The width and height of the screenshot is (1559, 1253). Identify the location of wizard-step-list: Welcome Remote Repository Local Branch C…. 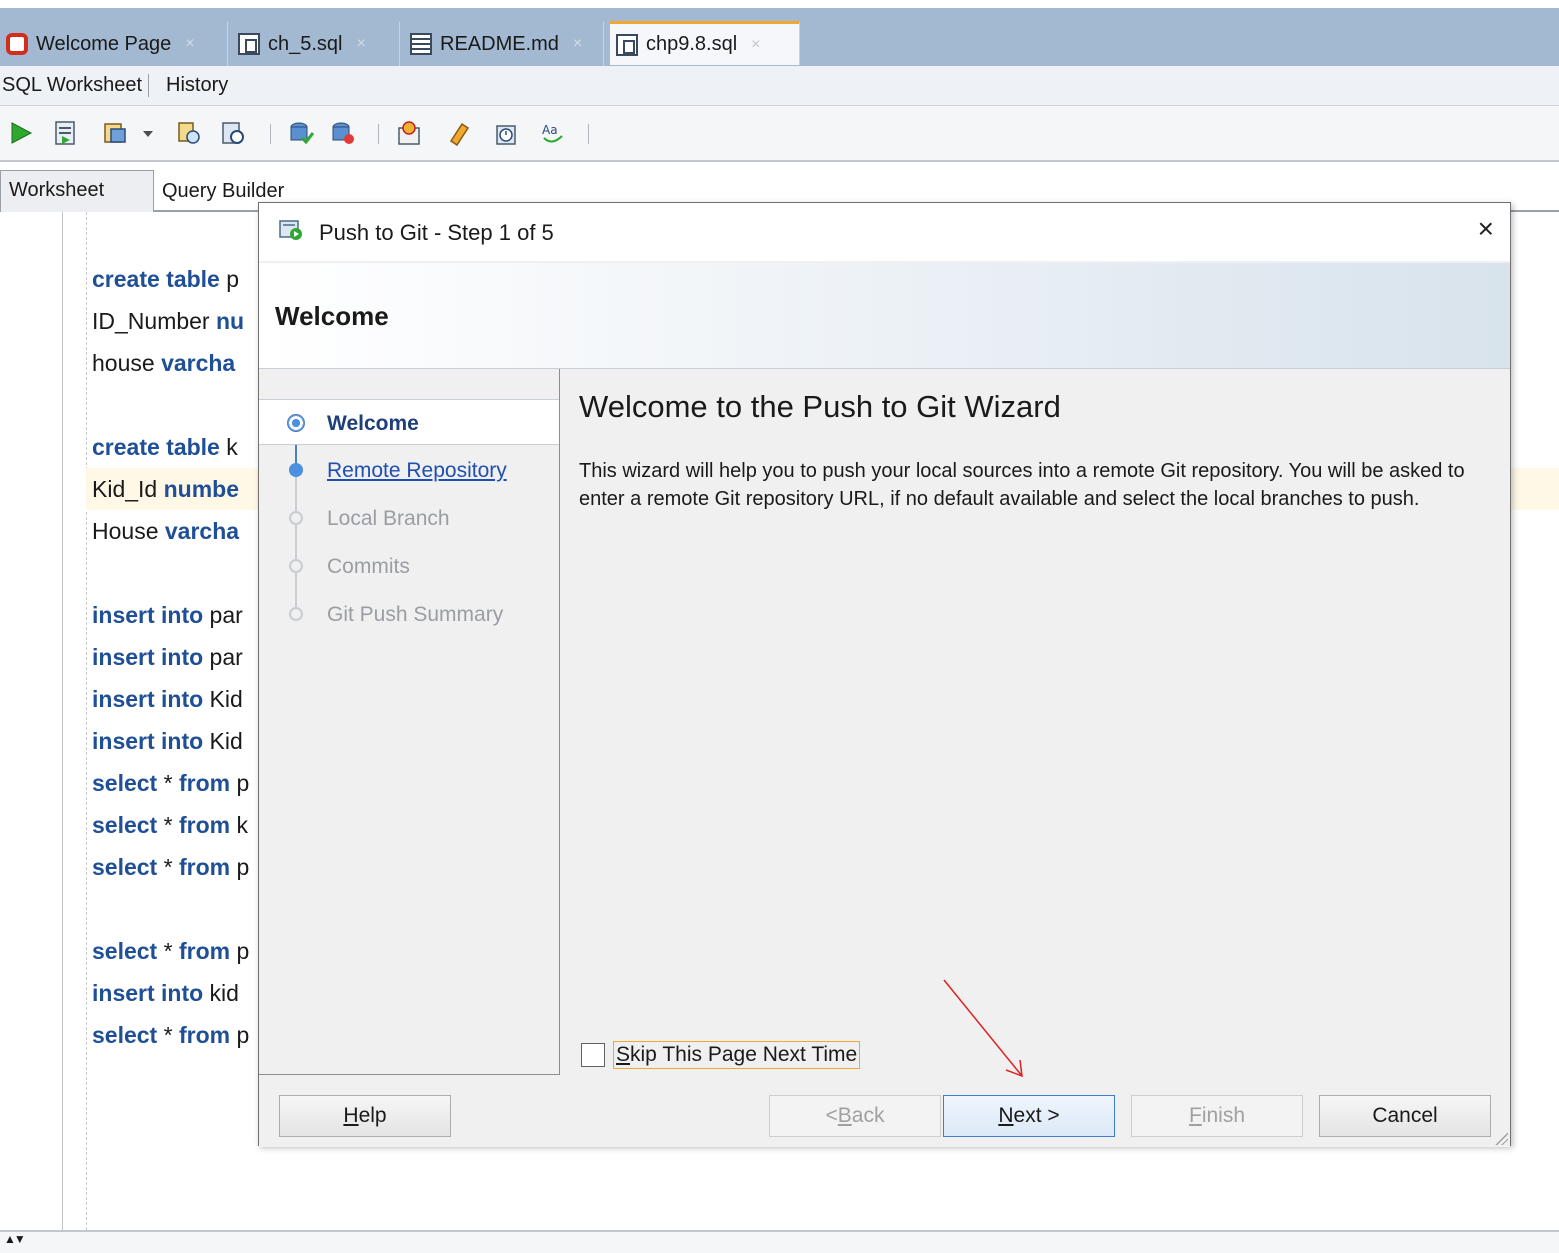
(409, 722).